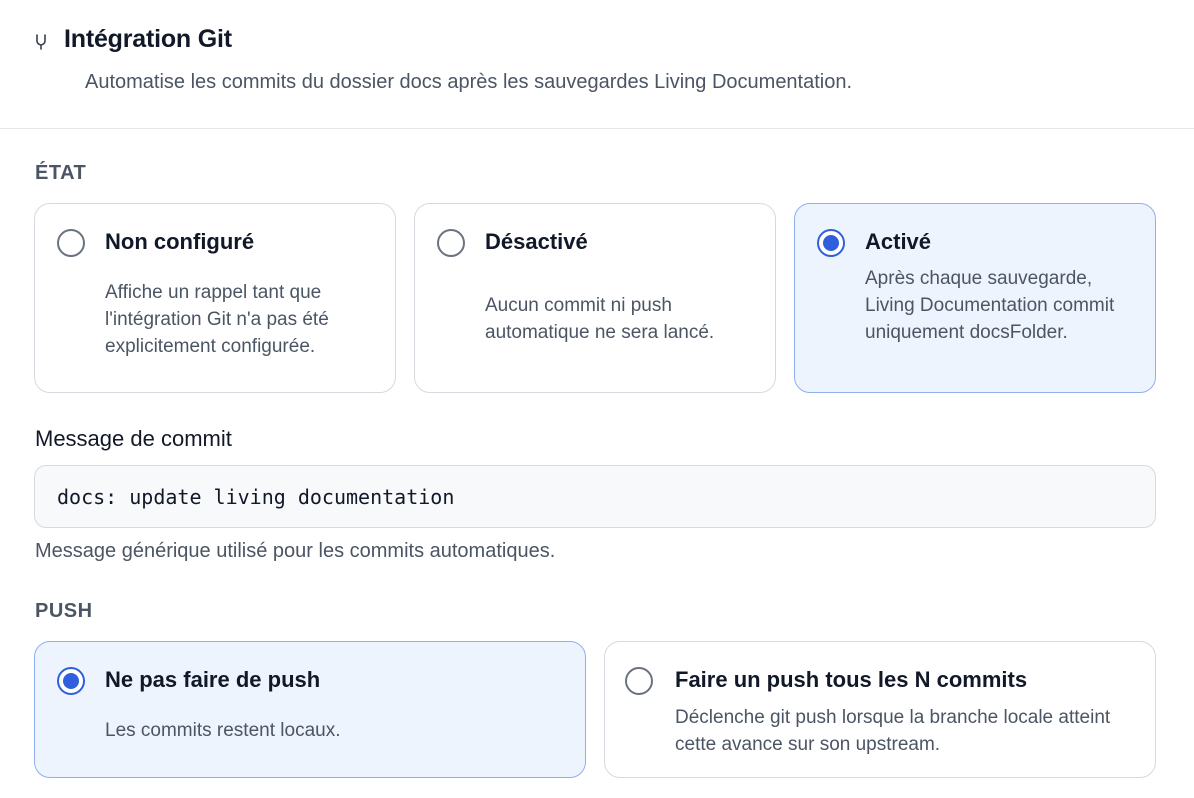 The height and width of the screenshot is (798, 1194). What do you see at coordinates (639, 681) in the screenshot?
I see `radio-every-n-commits` at bounding box center [639, 681].